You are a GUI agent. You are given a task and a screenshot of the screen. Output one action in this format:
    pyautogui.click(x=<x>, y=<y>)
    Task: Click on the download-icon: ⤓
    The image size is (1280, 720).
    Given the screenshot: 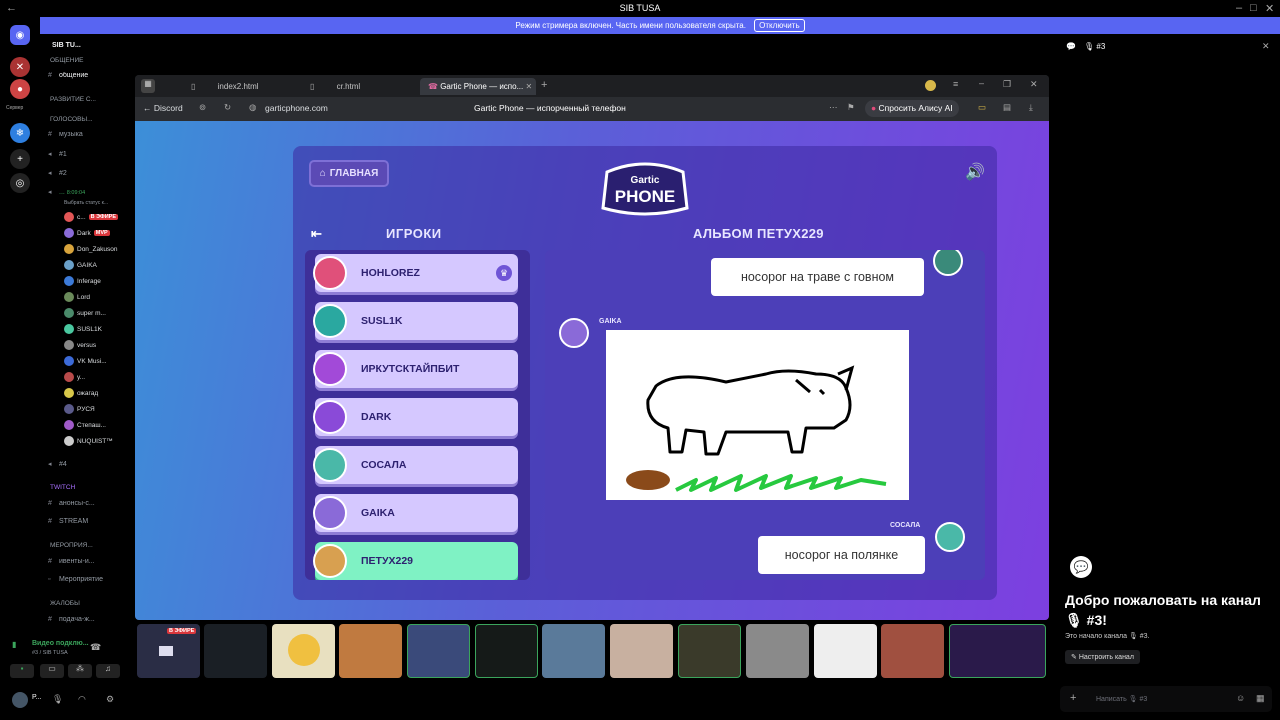 What is the action you would take?
    pyautogui.click(x=1031, y=107)
    